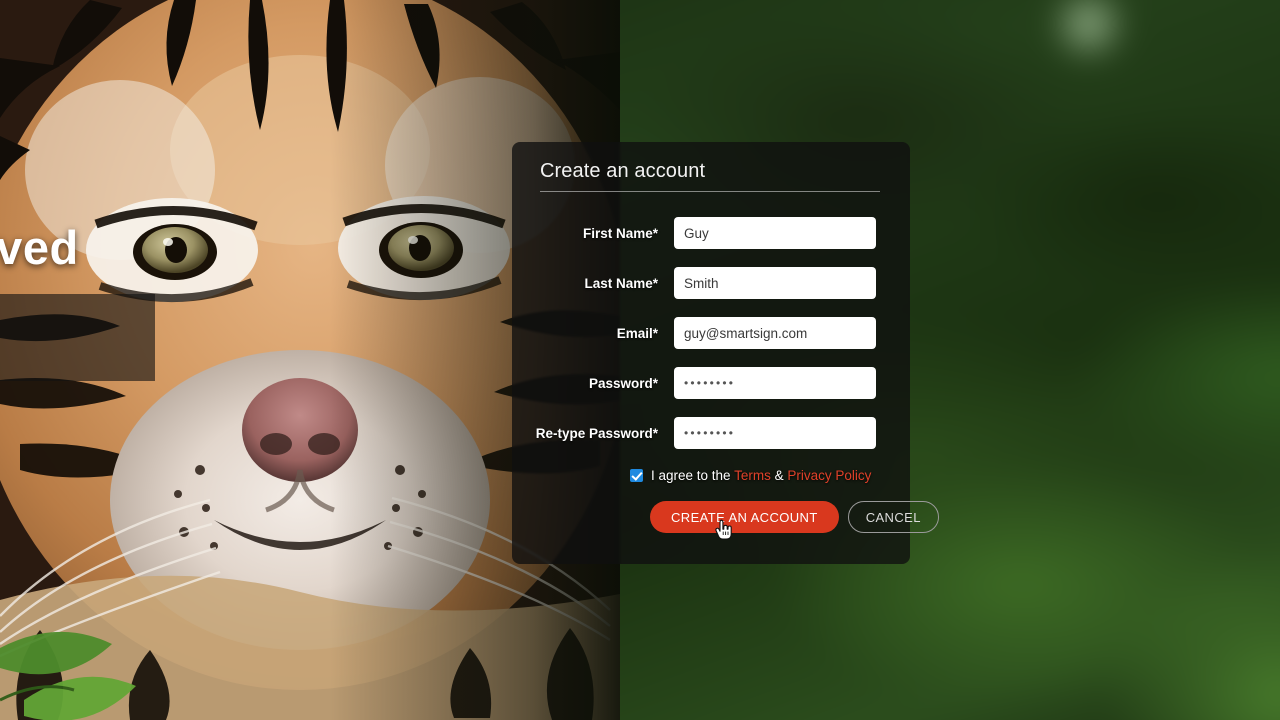 Image resolution: width=1280 pixels, height=720 pixels. I want to click on form-row-email: Email*, so click(710, 333).